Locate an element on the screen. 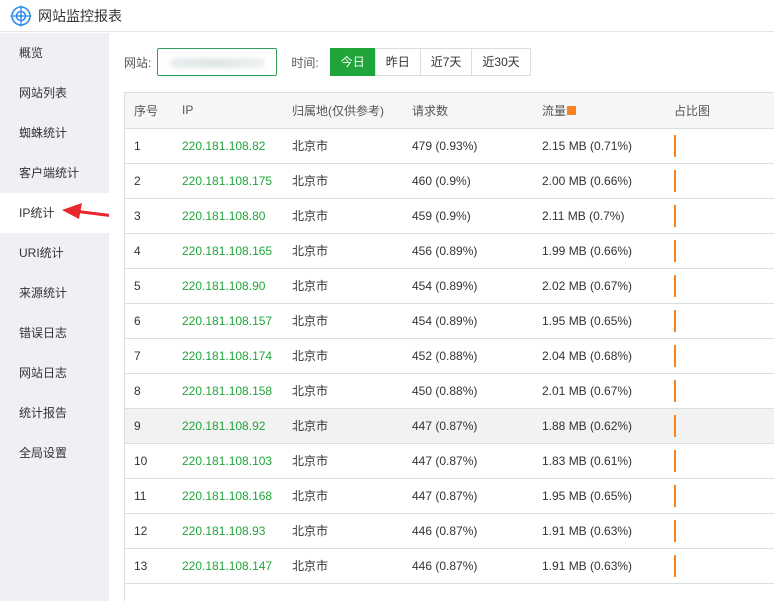 Image resolution: width=774 pixels, height=601 pixels. cell-index: 12 is located at coordinates (149, 531).